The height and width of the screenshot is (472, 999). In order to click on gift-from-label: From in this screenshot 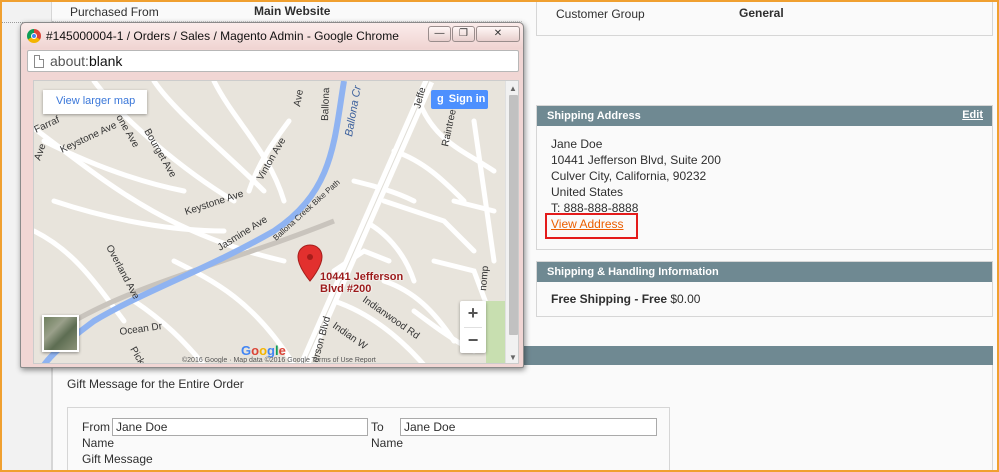, I will do `click(96, 427)`.